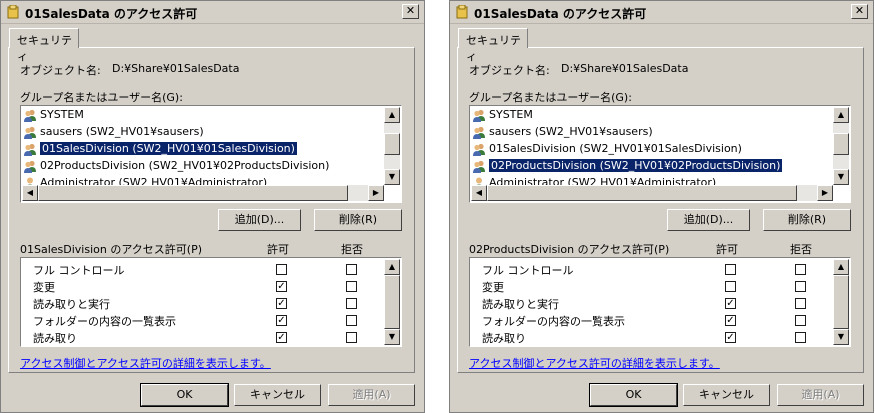 The height and width of the screenshot is (413, 875). Describe the element at coordinates (79, 270) in the screenshot. I see `permission-label: フル コントロール` at that location.